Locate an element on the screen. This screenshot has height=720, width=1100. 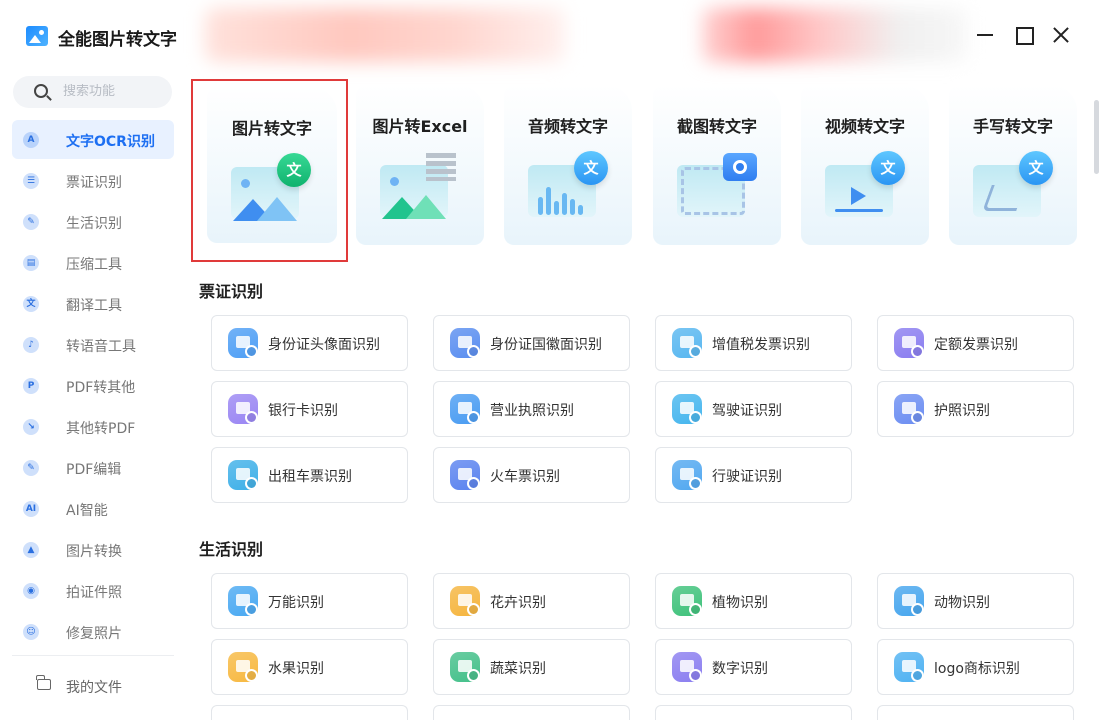
tool-button: 火车票识别 is located at coordinates (531, 475).